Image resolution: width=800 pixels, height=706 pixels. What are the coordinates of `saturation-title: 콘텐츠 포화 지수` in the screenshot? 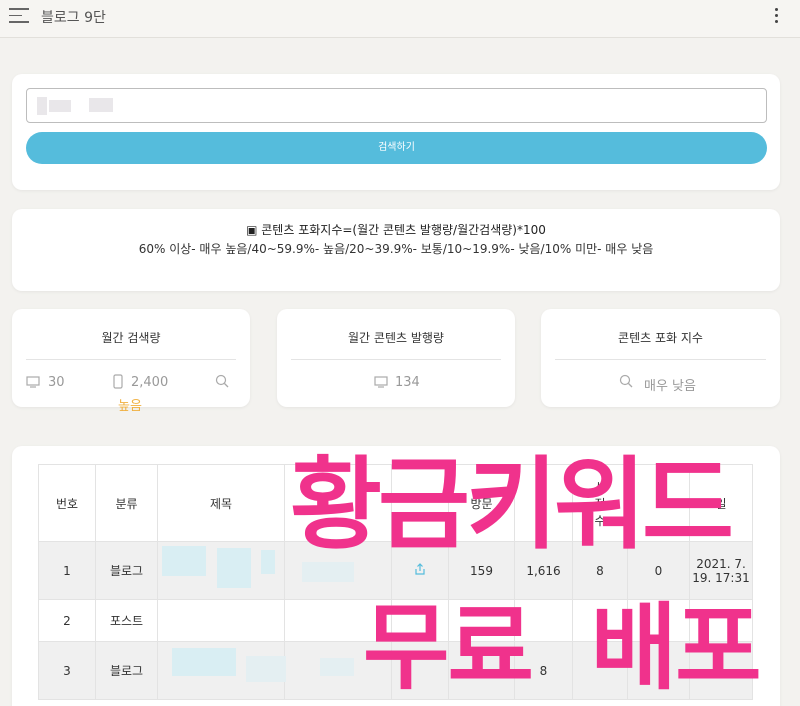 It's located at (660, 338).